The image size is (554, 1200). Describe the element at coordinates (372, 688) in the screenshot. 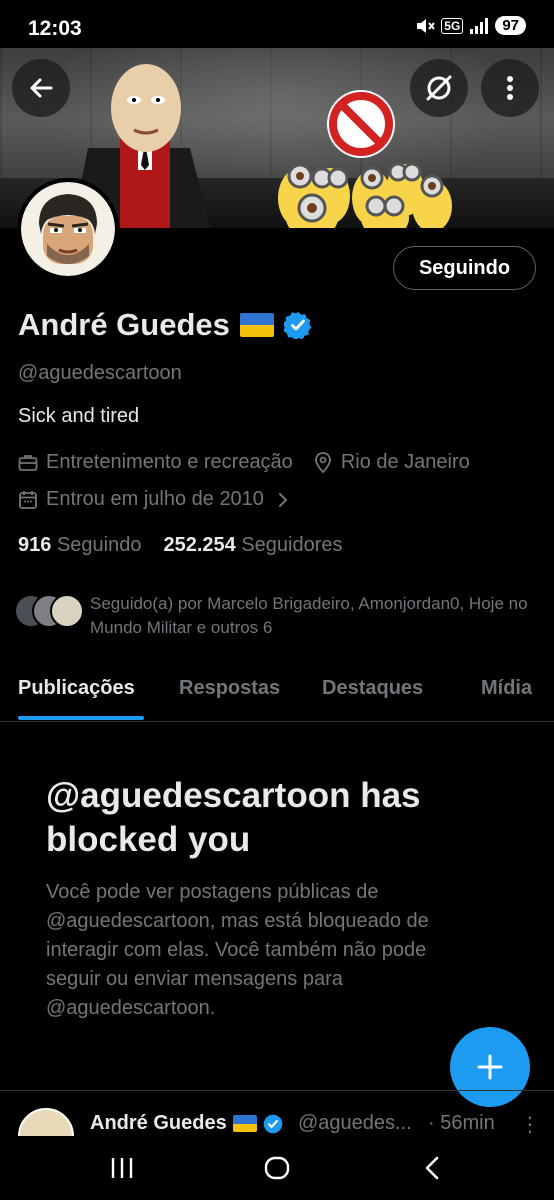

I see `tab-highlights: Destaques` at that location.